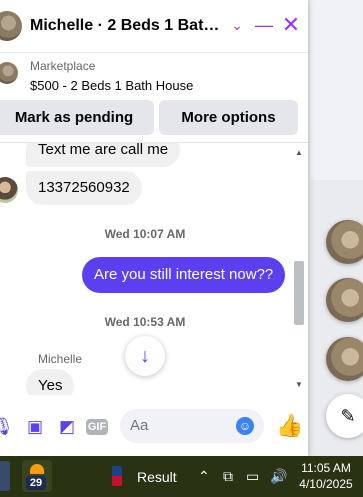 The height and width of the screenshot is (497, 363). I want to click on weather-widget: 29, so click(37, 476).